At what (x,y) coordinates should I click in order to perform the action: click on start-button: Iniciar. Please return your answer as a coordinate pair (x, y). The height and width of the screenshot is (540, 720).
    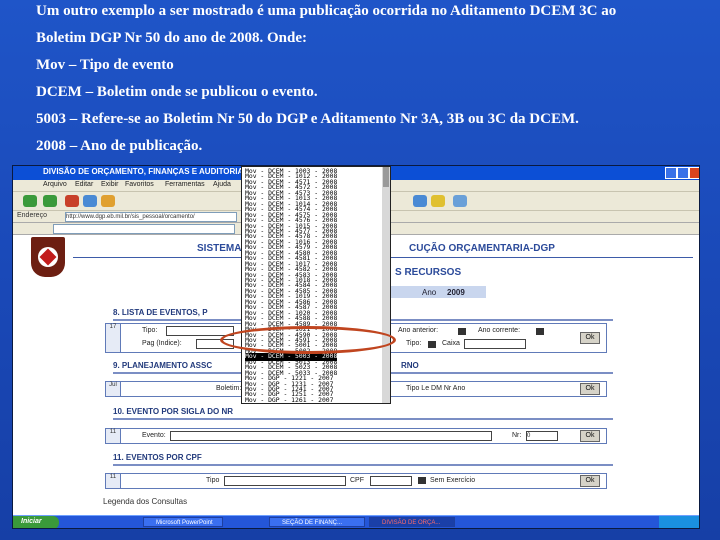
    Looking at the image, I should click on (36, 522).